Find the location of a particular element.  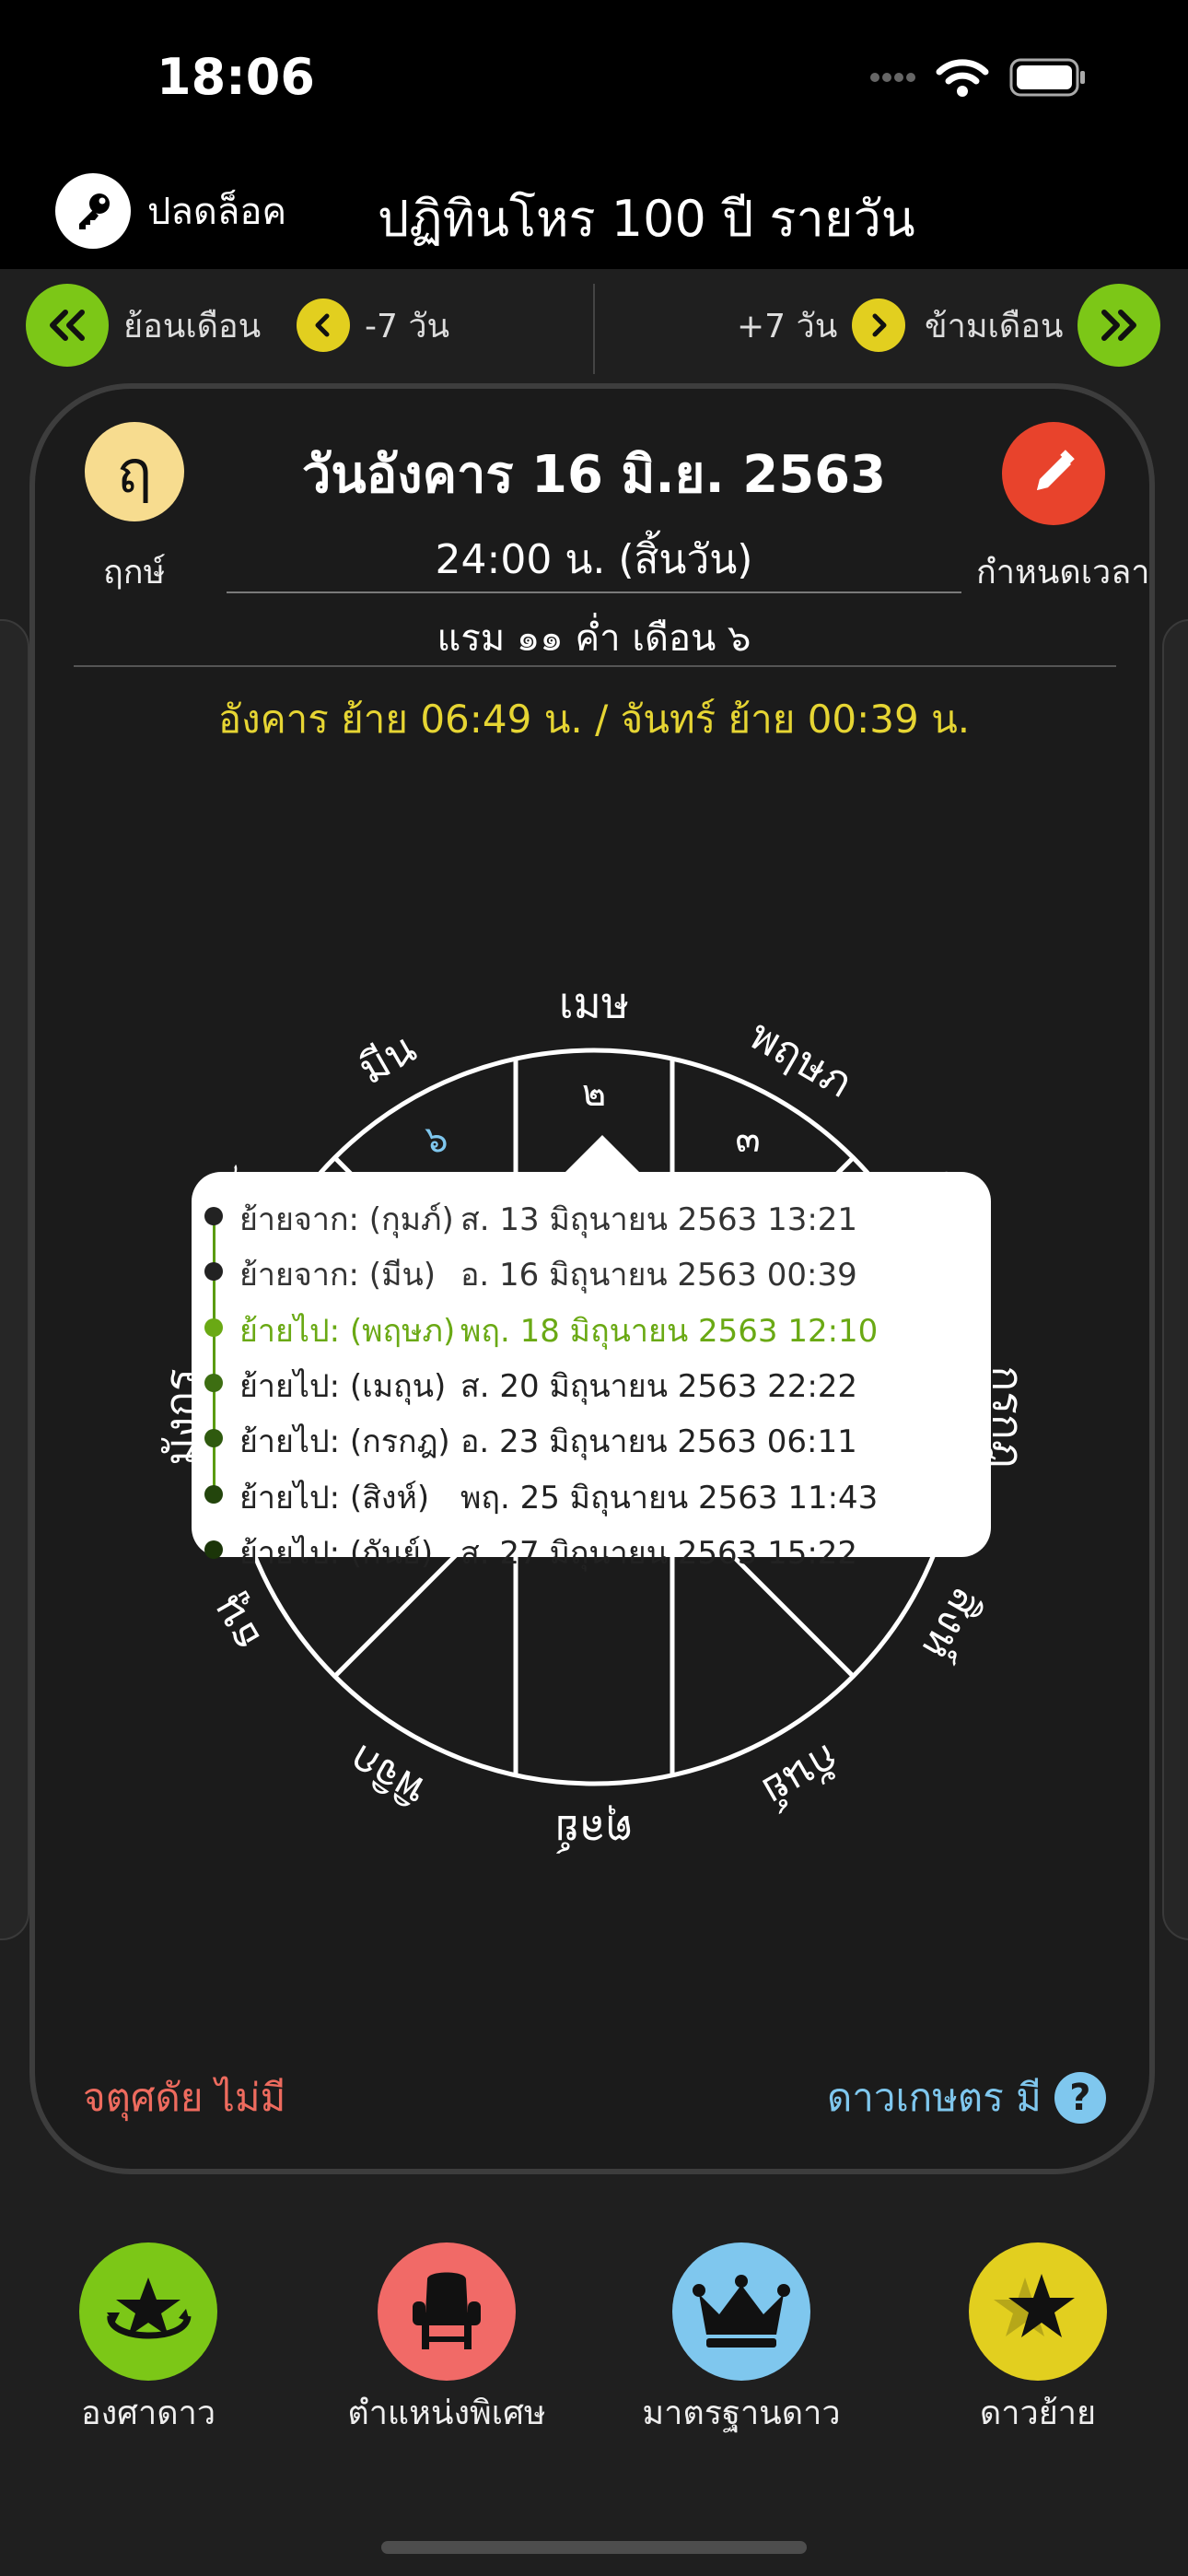

move-row-label: ย้ายไป: (กันย์) is located at coordinates (336, 1553).